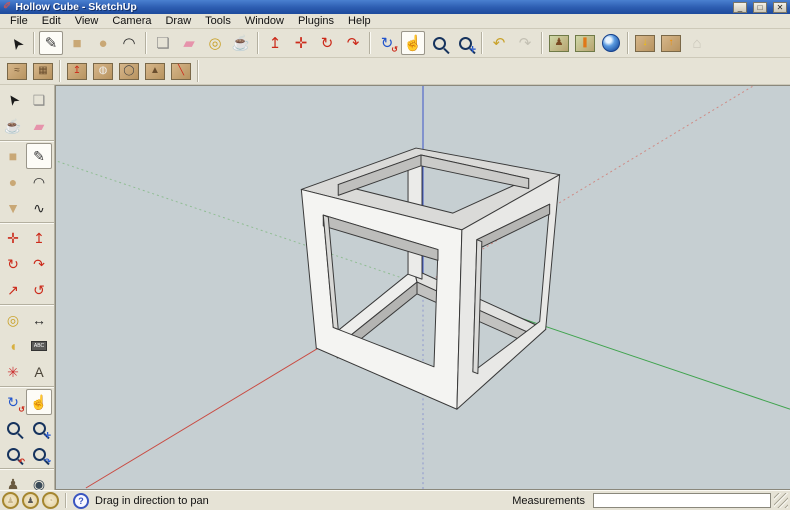  I want to click on menu-camera: Camera, so click(131, 21).